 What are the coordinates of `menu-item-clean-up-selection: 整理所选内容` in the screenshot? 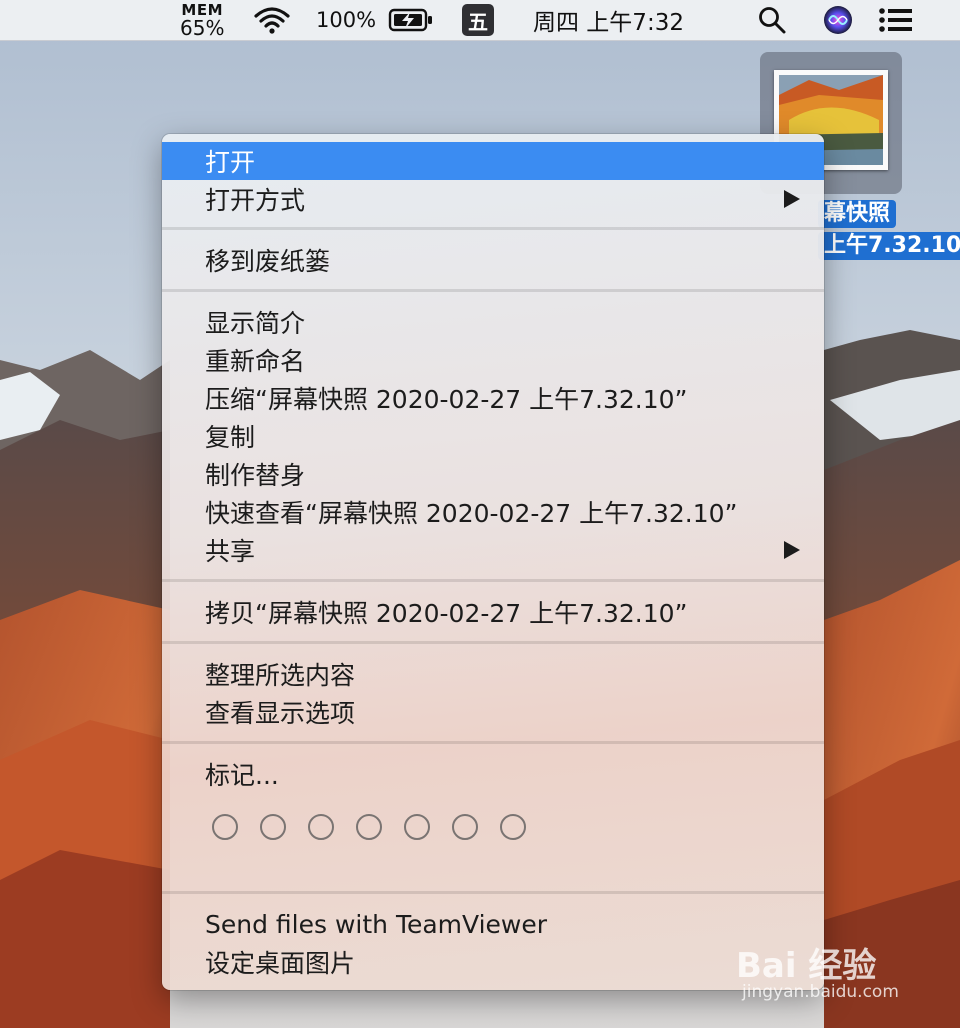 It's located at (493, 674).